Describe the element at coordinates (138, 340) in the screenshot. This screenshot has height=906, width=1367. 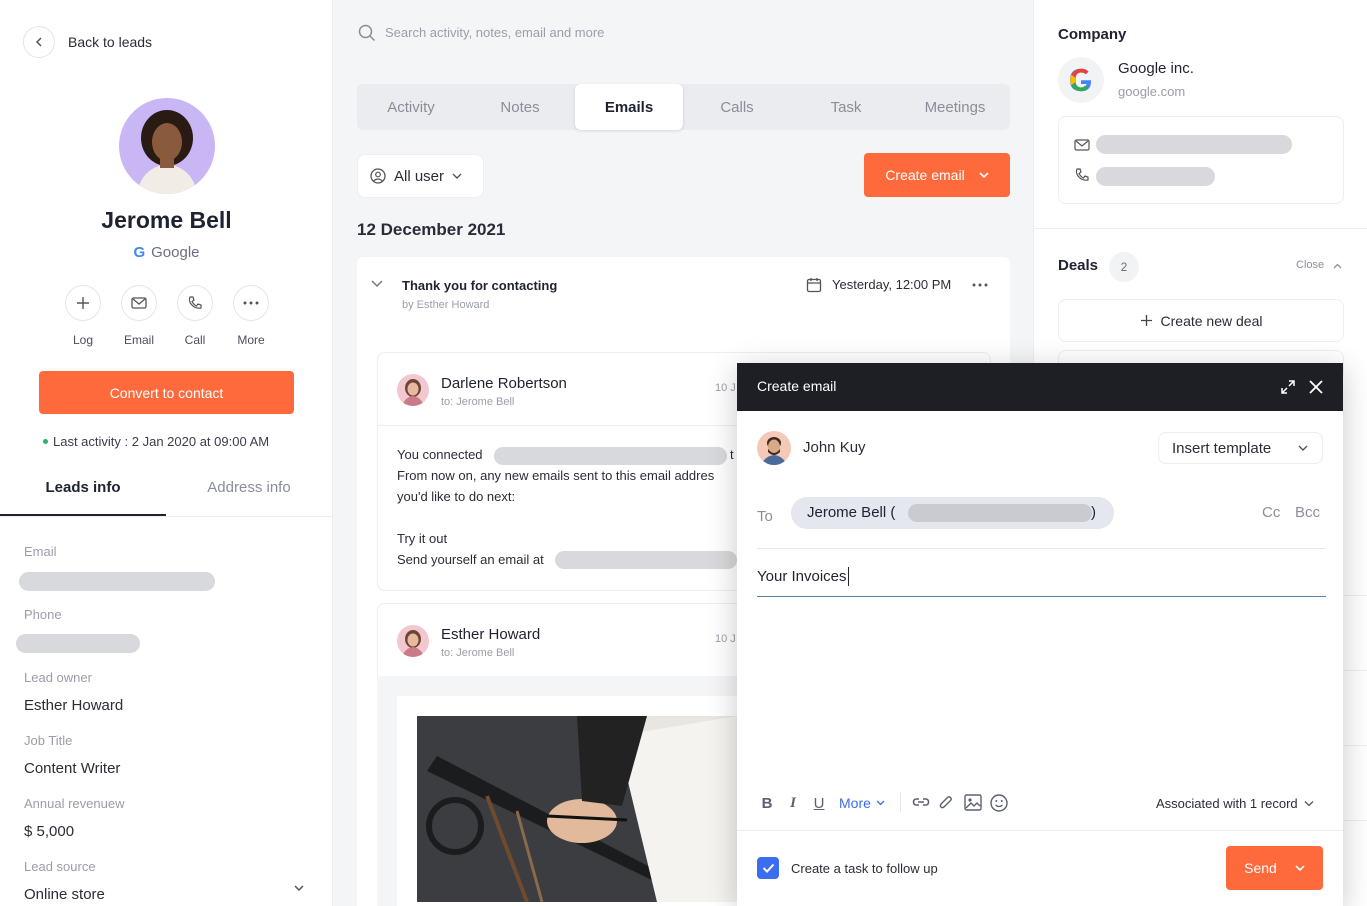
I see `email-label: Email` at that location.